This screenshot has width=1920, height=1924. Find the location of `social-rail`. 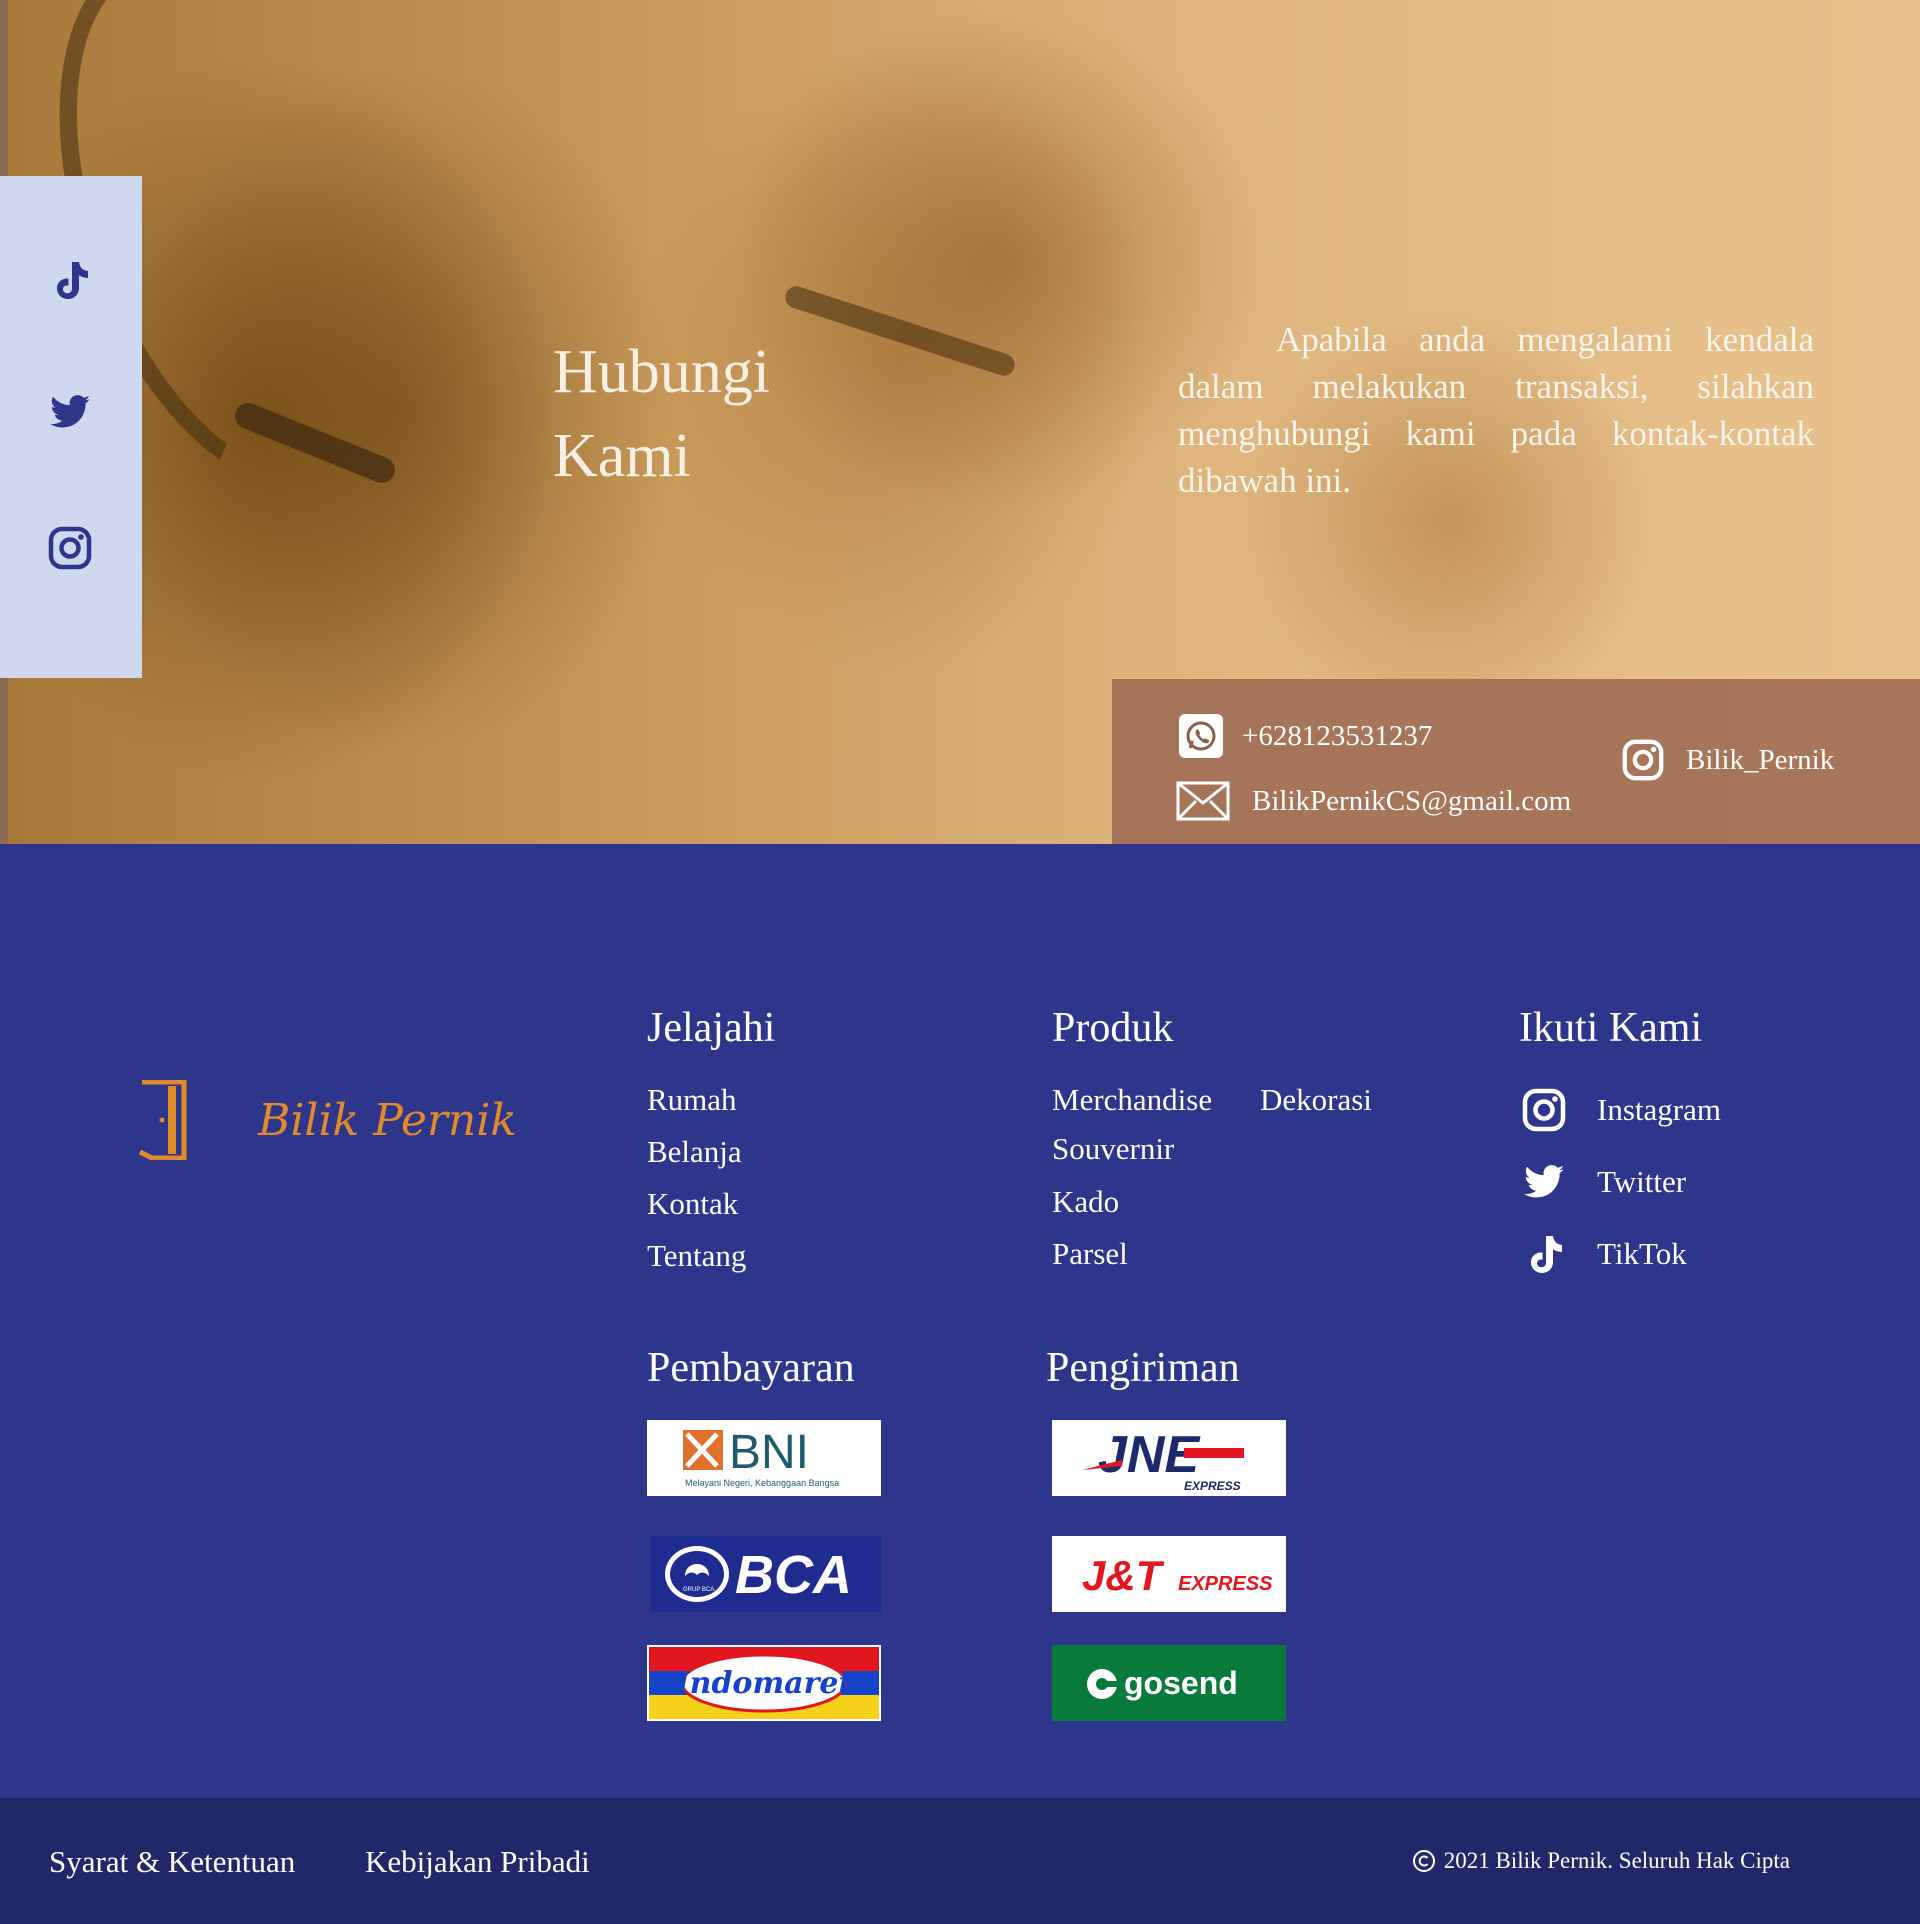

social-rail is located at coordinates (71, 427).